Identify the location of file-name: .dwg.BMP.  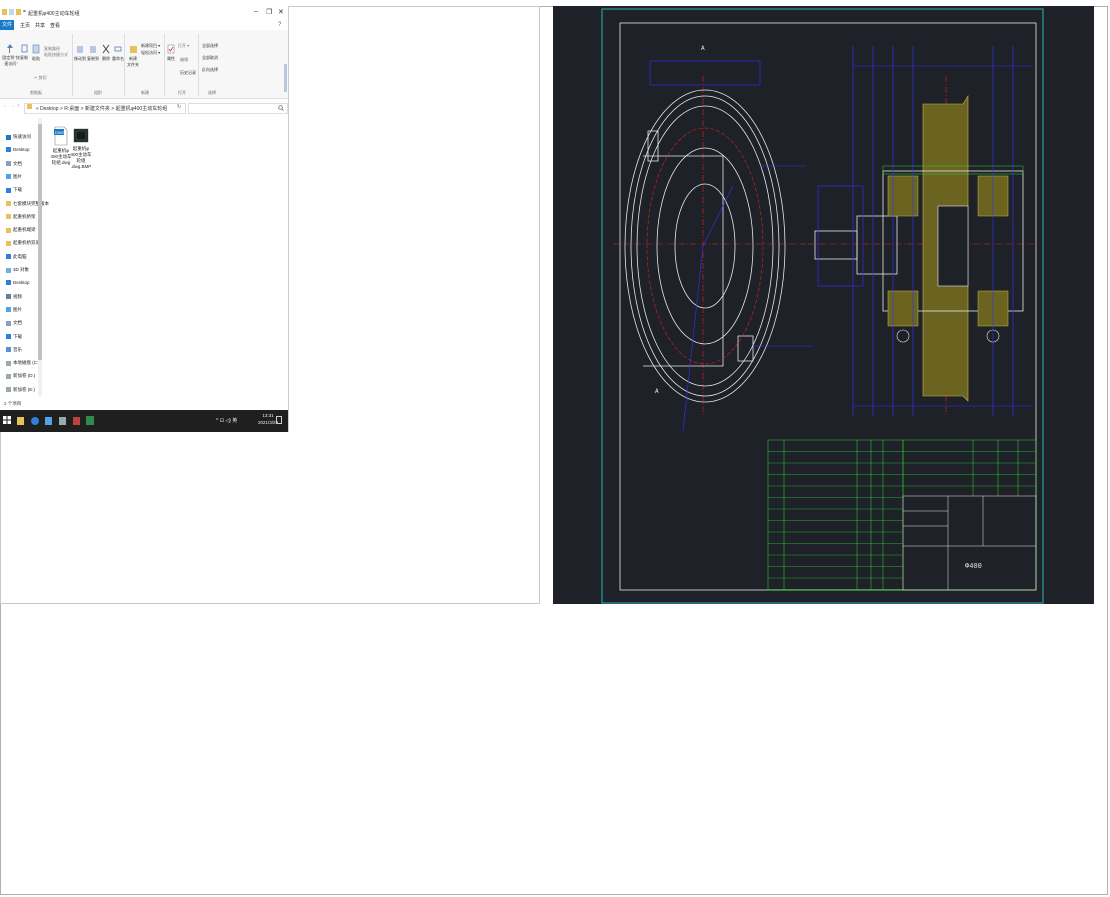
(81, 166).